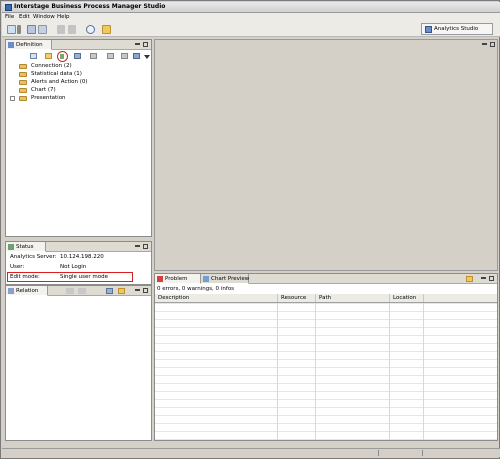 This screenshot has width=500, height=459. Describe the element at coordinates (206, 279) in the screenshot. I see `chart-preview-icon` at that location.